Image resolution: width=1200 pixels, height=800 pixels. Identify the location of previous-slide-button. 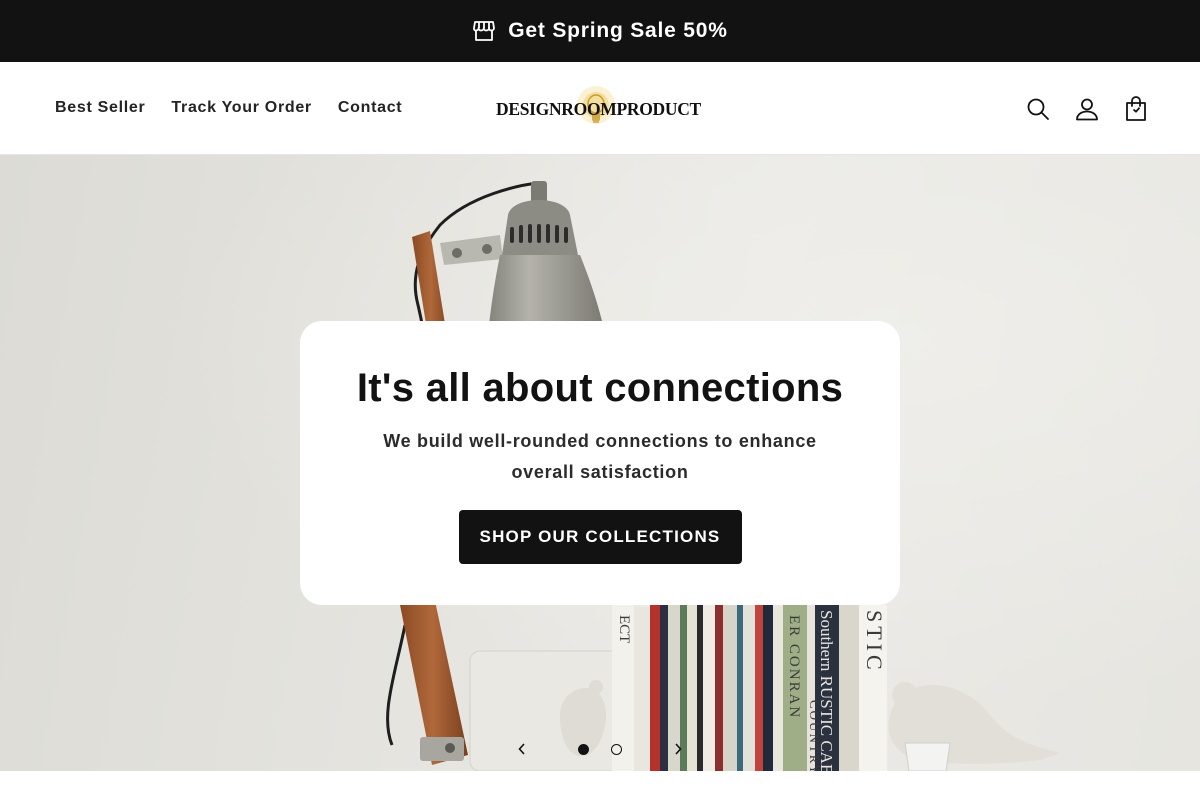
(522, 749).